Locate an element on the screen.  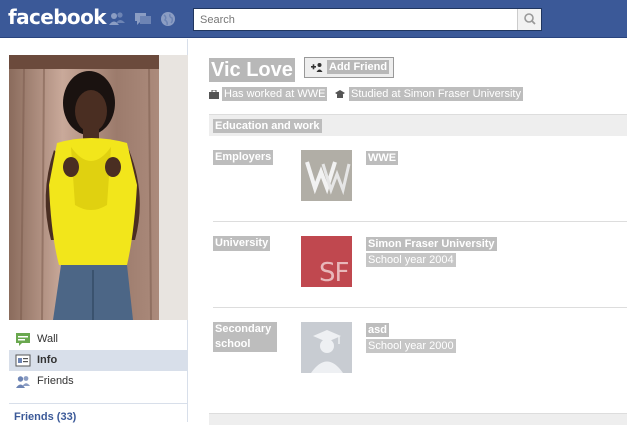
add-friend-button: Add Friend is located at coordinates (349, 67).